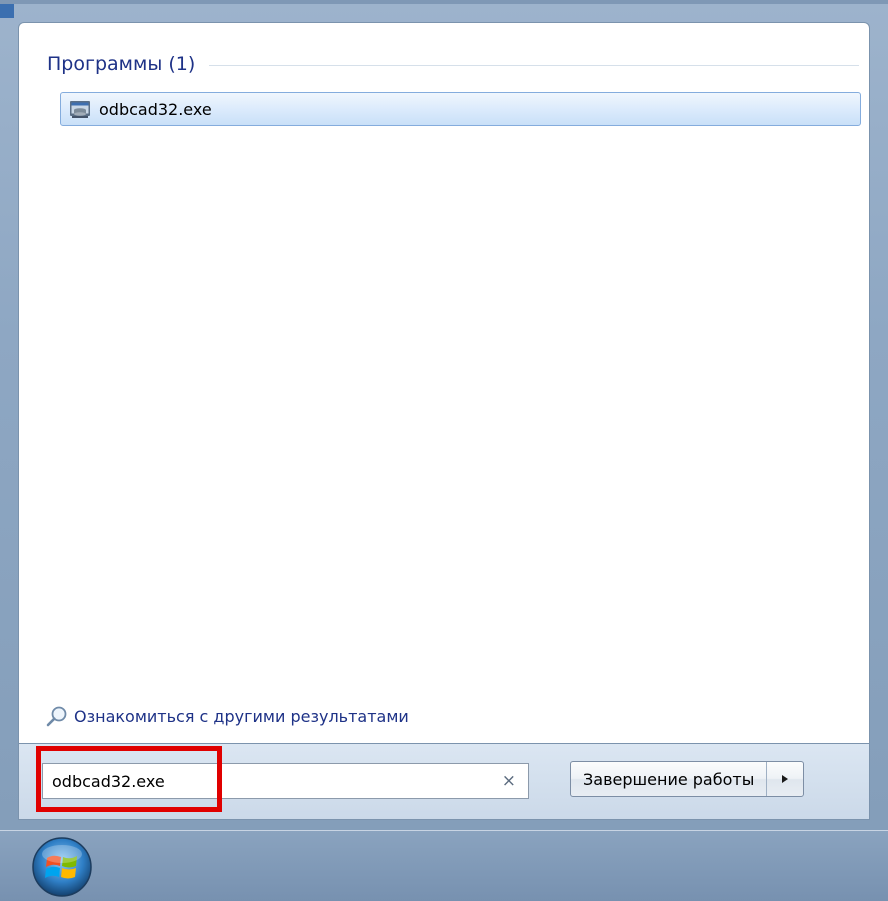  I want to click on shutdown-options-button, so click(785, 779).